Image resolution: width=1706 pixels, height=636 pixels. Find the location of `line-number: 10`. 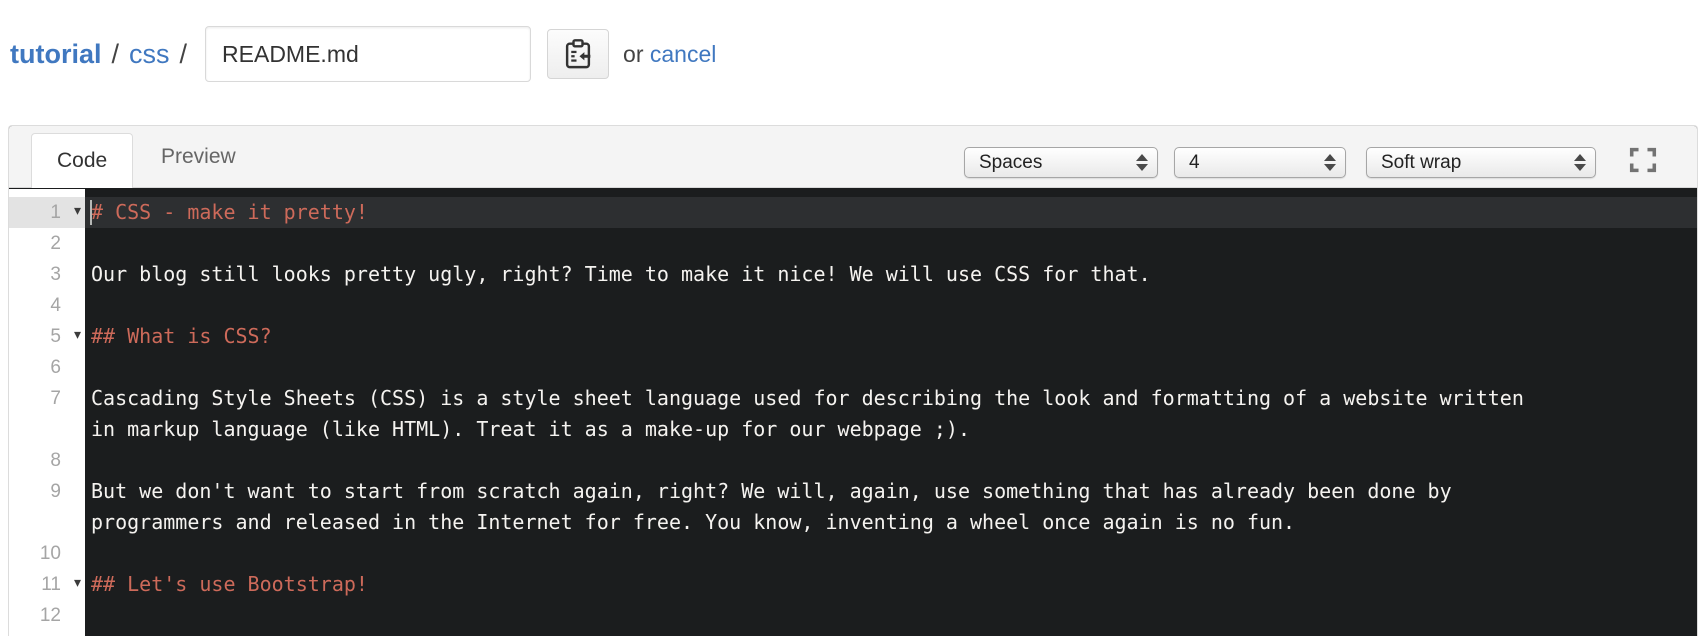

line-number: 10 is located at coordinates (47, 553).